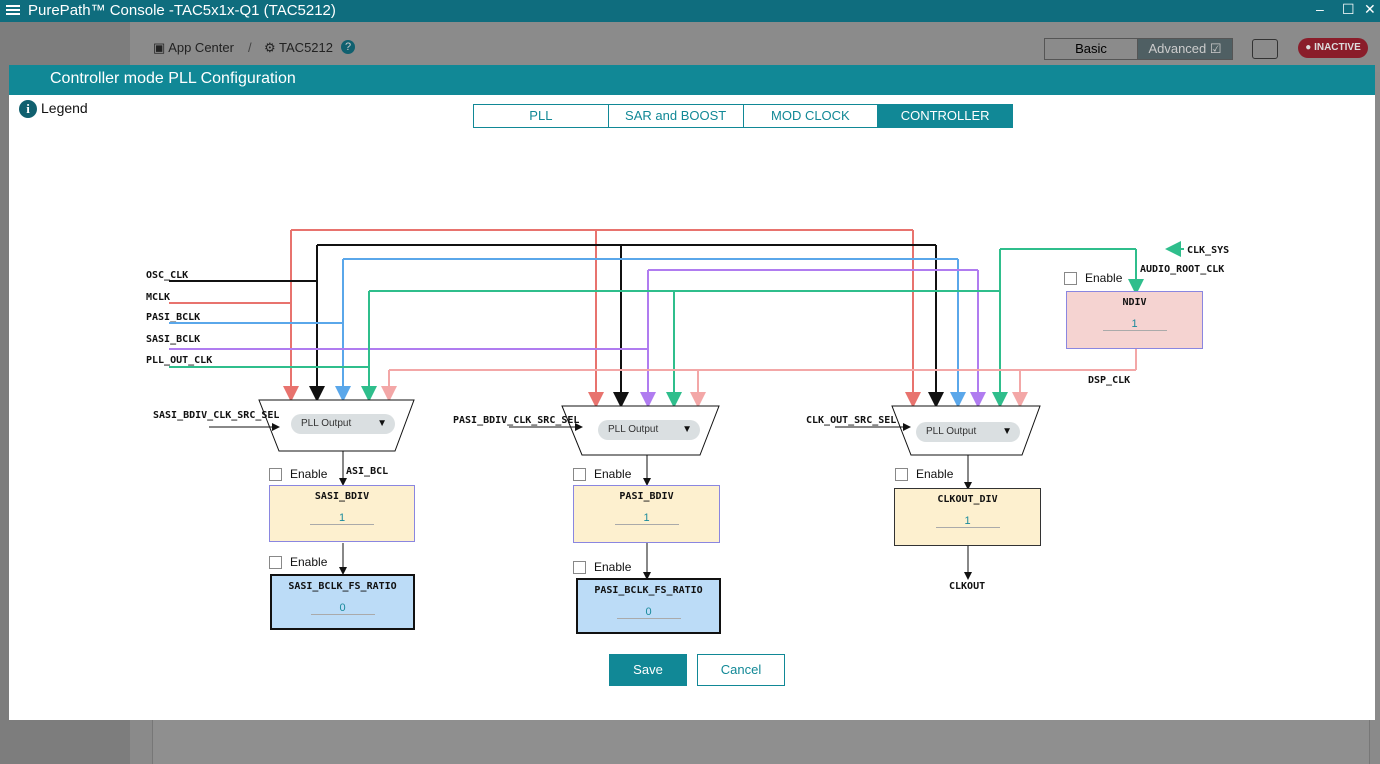 The width and height of the screenshot is (1380, 764). I want to click on sasi-ratio-block: SASI_BCLK_FS_RATIO 0, so click(342, 602).